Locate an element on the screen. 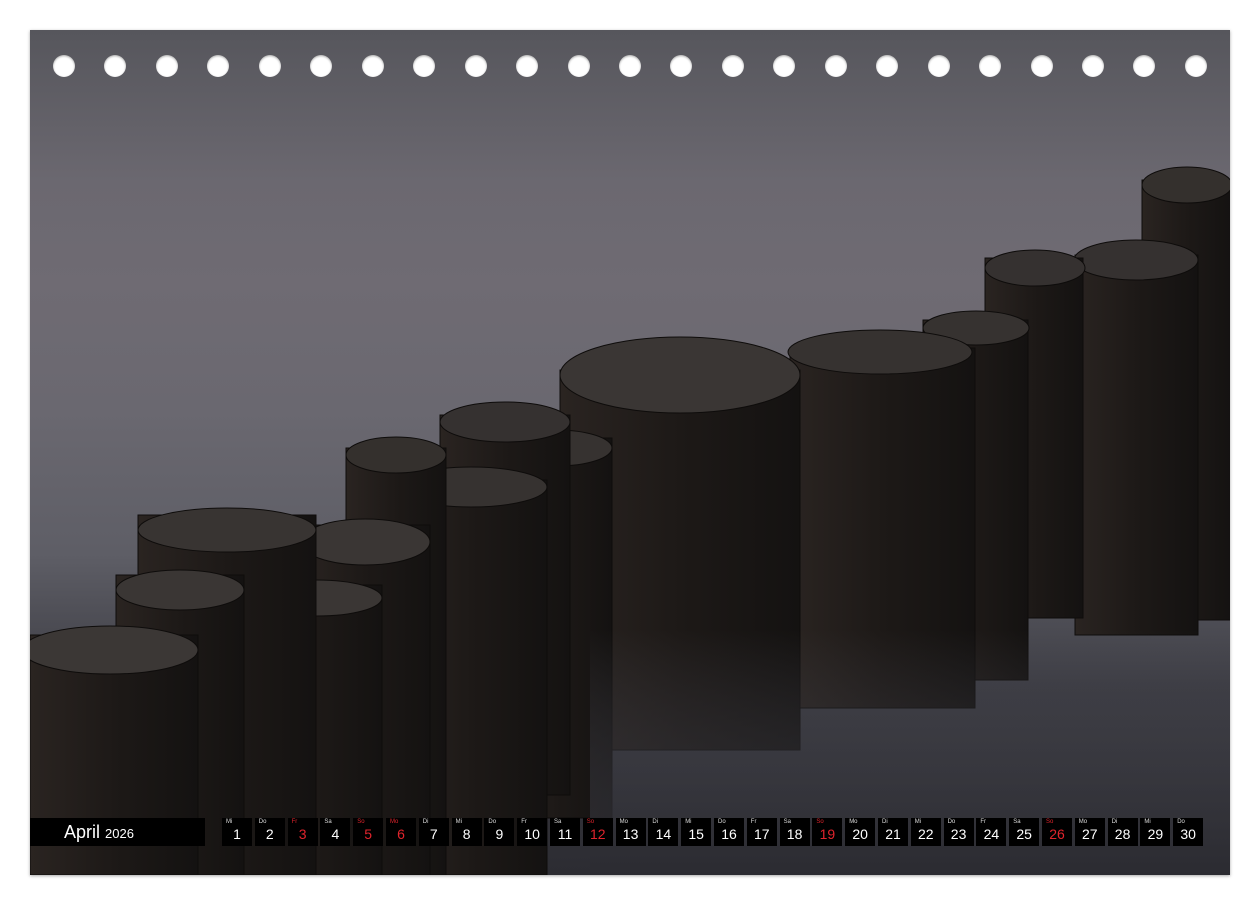 This screenshot has width=1260, height=905. day-cell: Do30 is located at coordinates (1188, 832).